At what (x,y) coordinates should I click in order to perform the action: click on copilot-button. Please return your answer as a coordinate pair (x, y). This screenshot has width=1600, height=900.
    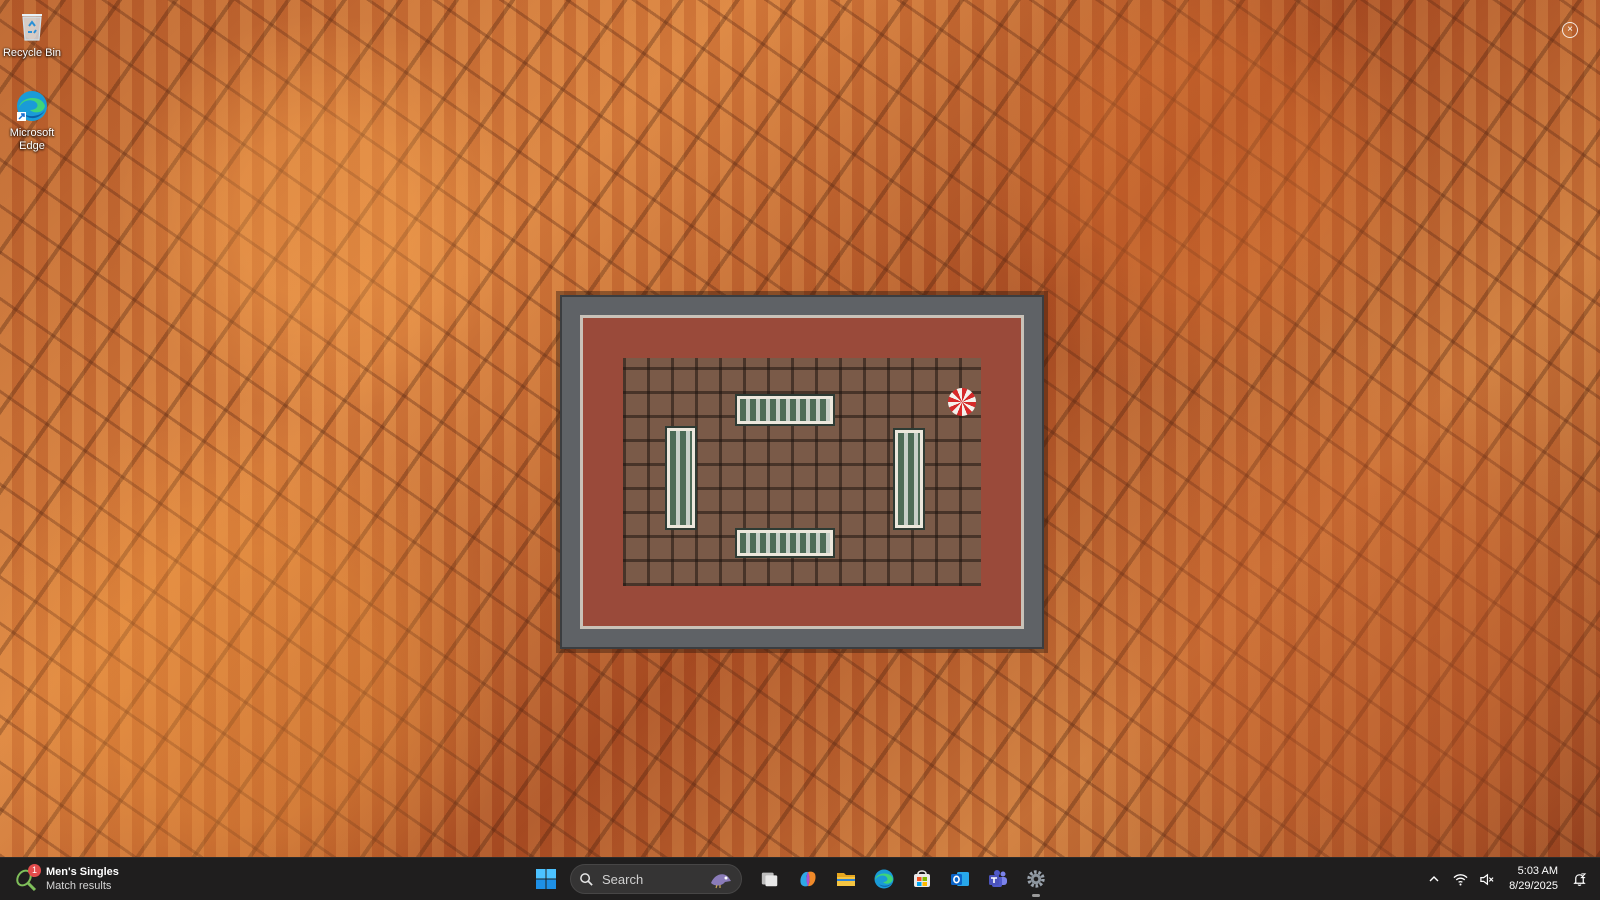
    Looking at the image, I should click on (808, 879).